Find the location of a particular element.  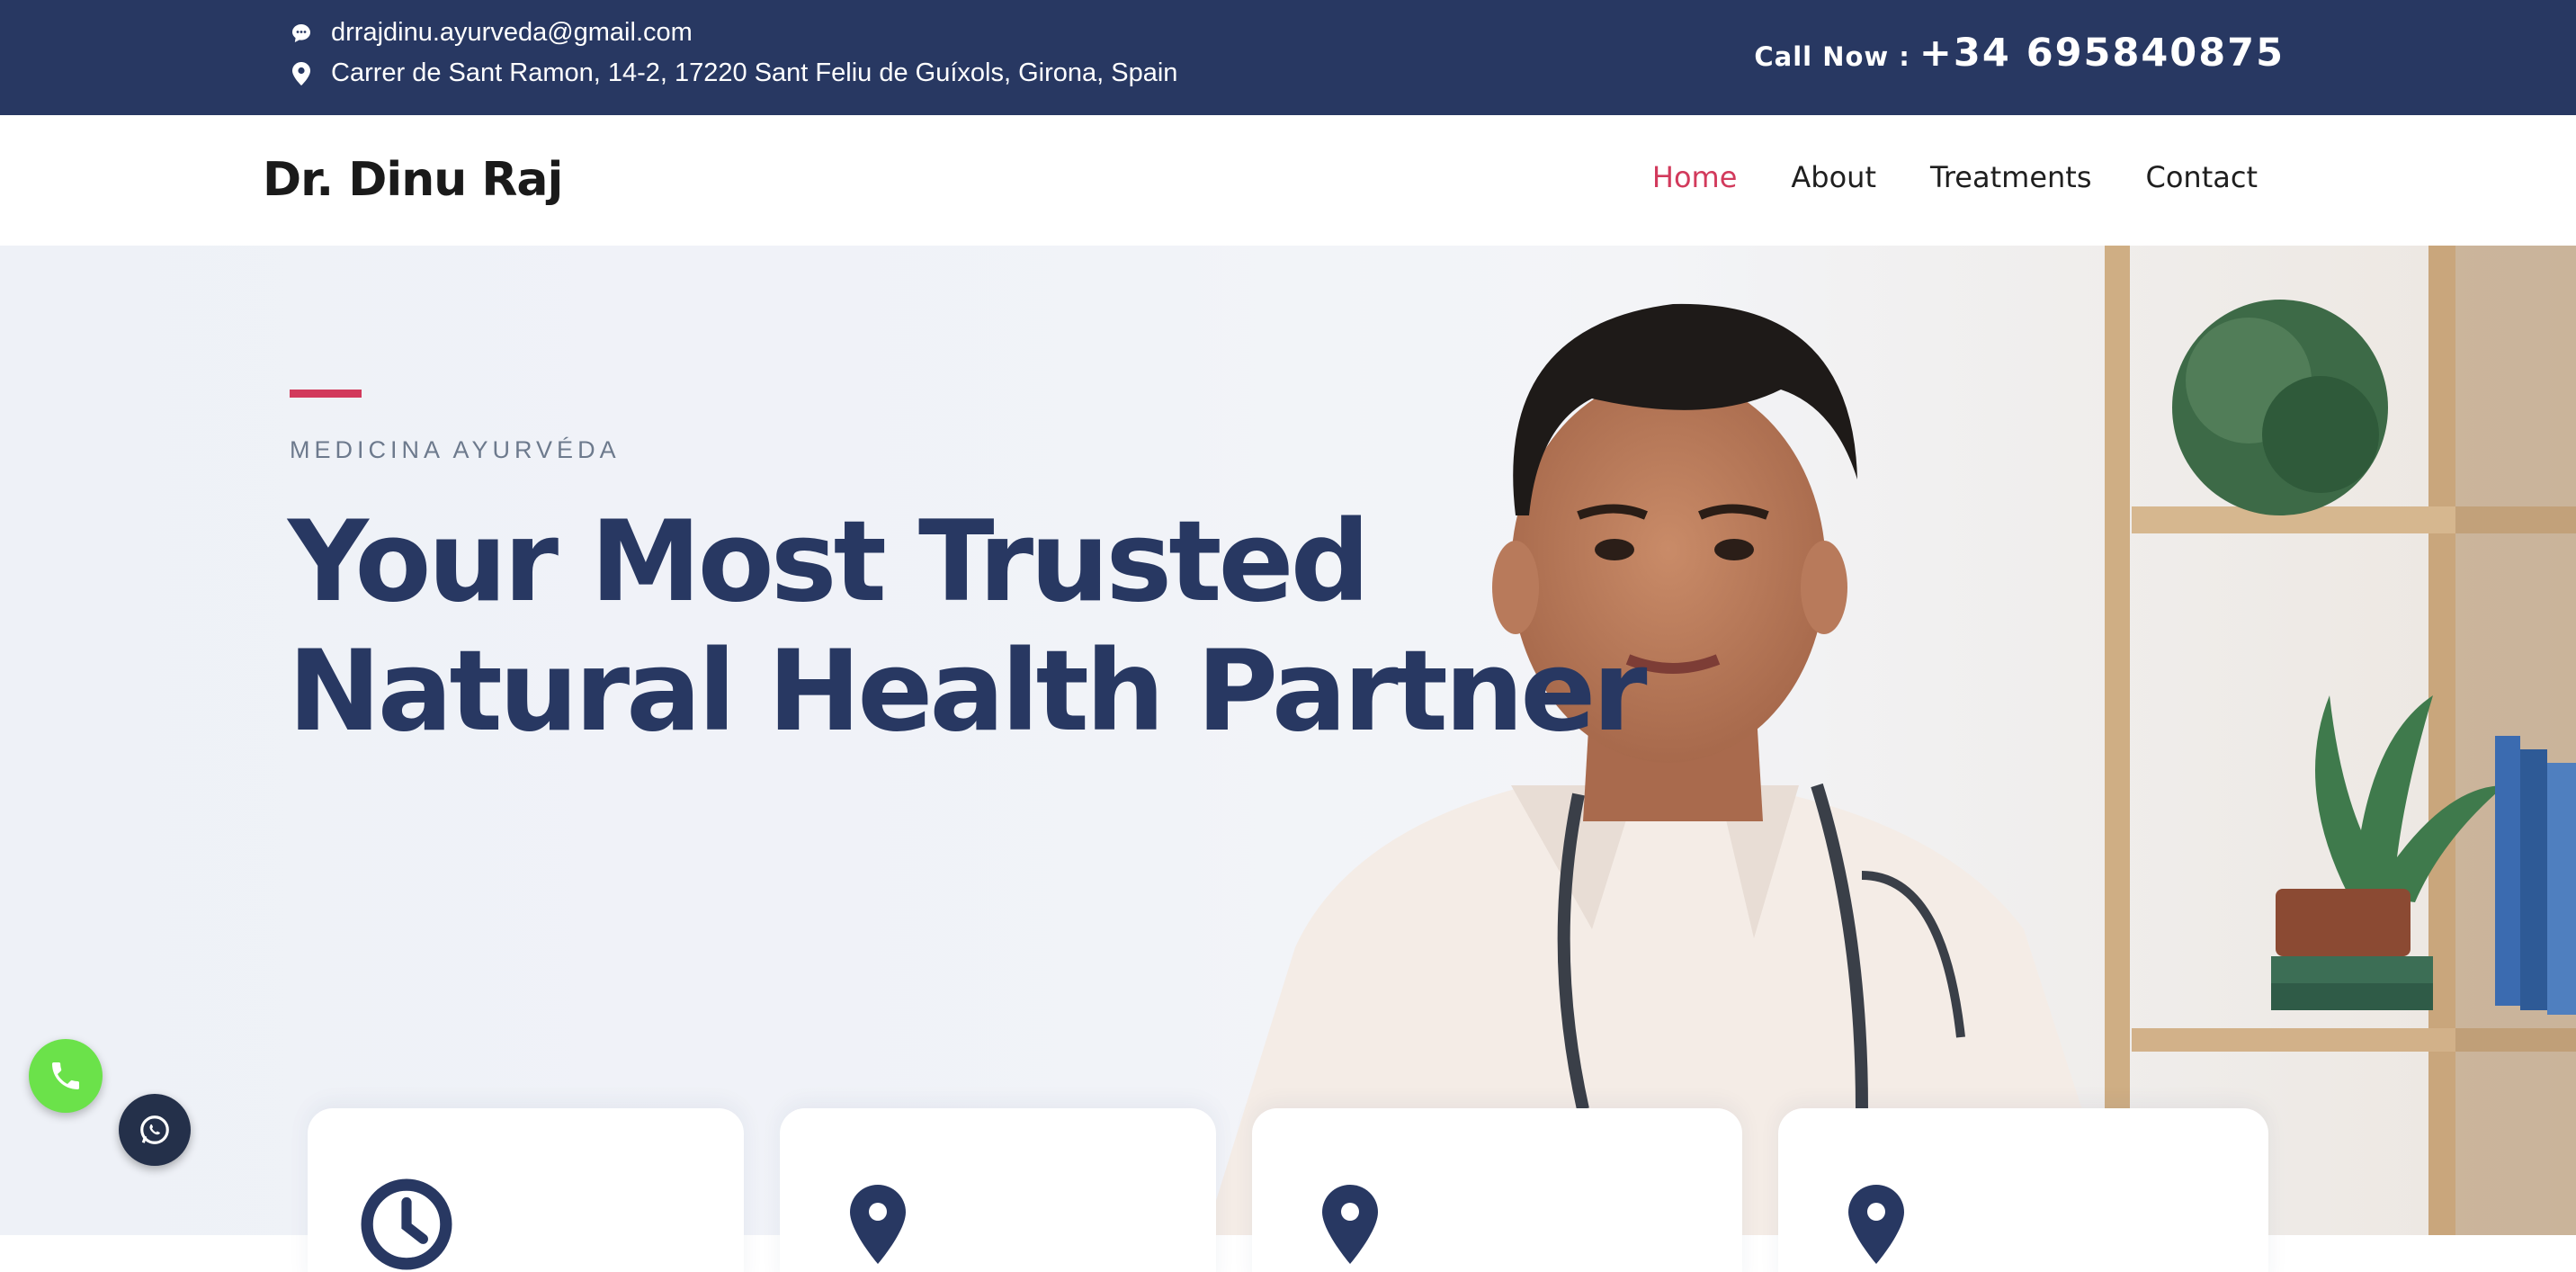

whatsapp-floating-button is located at coordinates (155, 1130).